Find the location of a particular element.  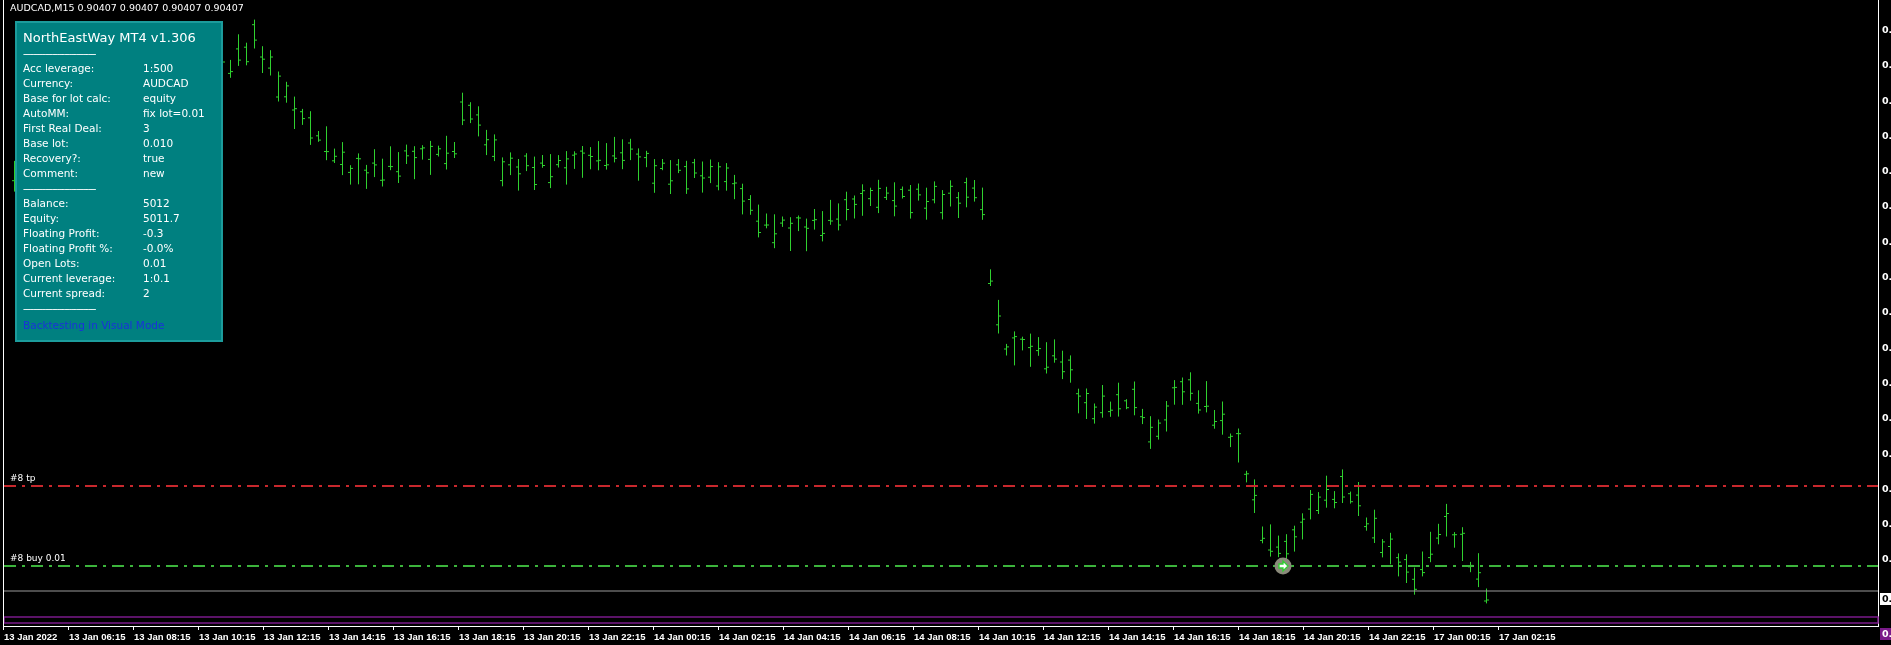

info-label: Base lot: is located at coordinates (46, 143).